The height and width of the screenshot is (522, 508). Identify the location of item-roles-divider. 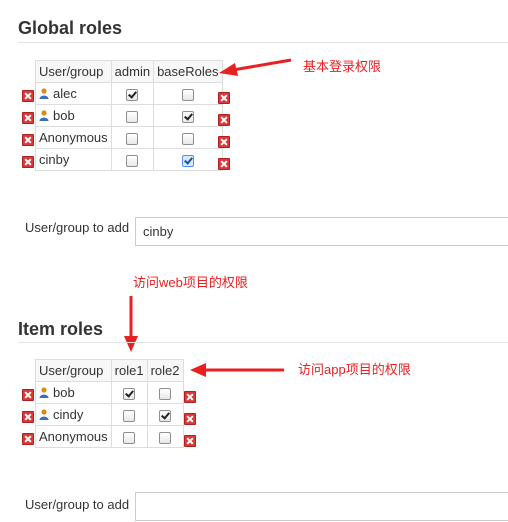
(263, 342).